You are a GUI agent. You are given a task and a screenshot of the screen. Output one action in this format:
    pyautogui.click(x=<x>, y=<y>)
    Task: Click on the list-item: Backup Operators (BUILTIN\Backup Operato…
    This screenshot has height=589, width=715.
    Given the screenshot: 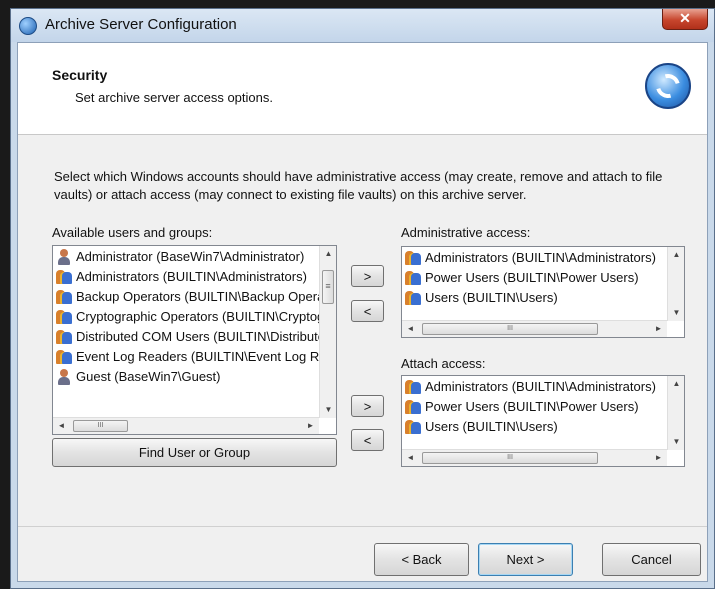 What is the action you would take?
    pyautogui.click(x=186, y=297)
    